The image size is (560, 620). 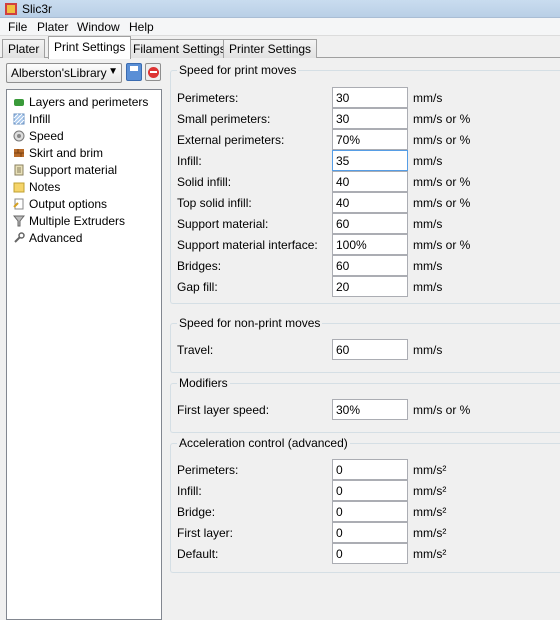 What do you see at coordinates (19, 102) in the screenshot?
I see `layers-icon` at bounding box center [19, 102].